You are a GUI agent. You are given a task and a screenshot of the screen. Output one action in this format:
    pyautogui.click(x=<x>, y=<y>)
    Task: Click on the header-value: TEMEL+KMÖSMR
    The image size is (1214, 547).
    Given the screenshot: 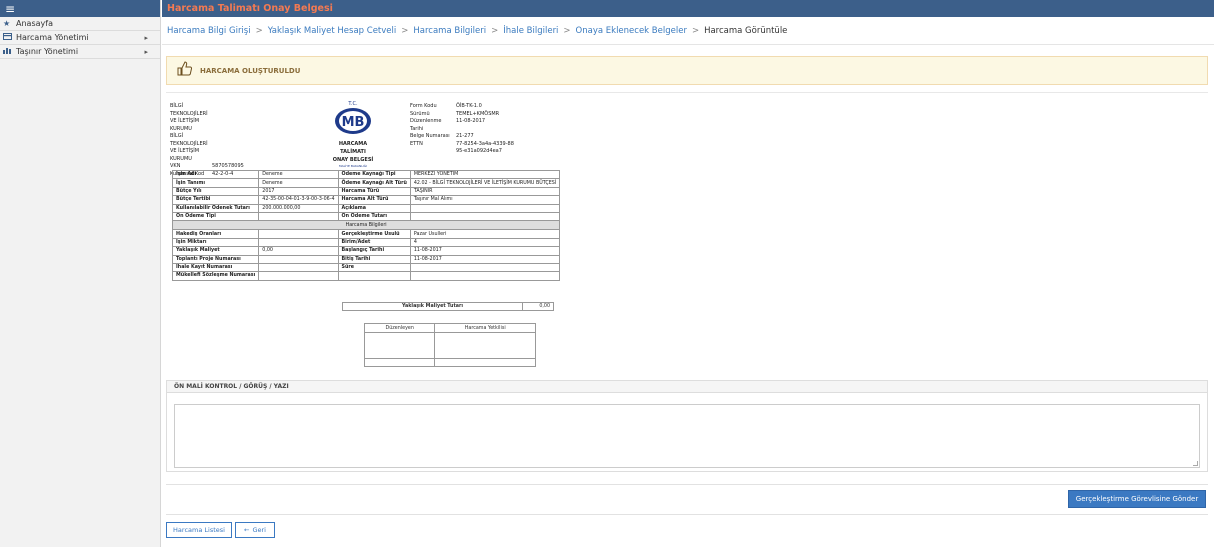 What is the action you would take?
    pyautogui.click(x=478, y=113)
    